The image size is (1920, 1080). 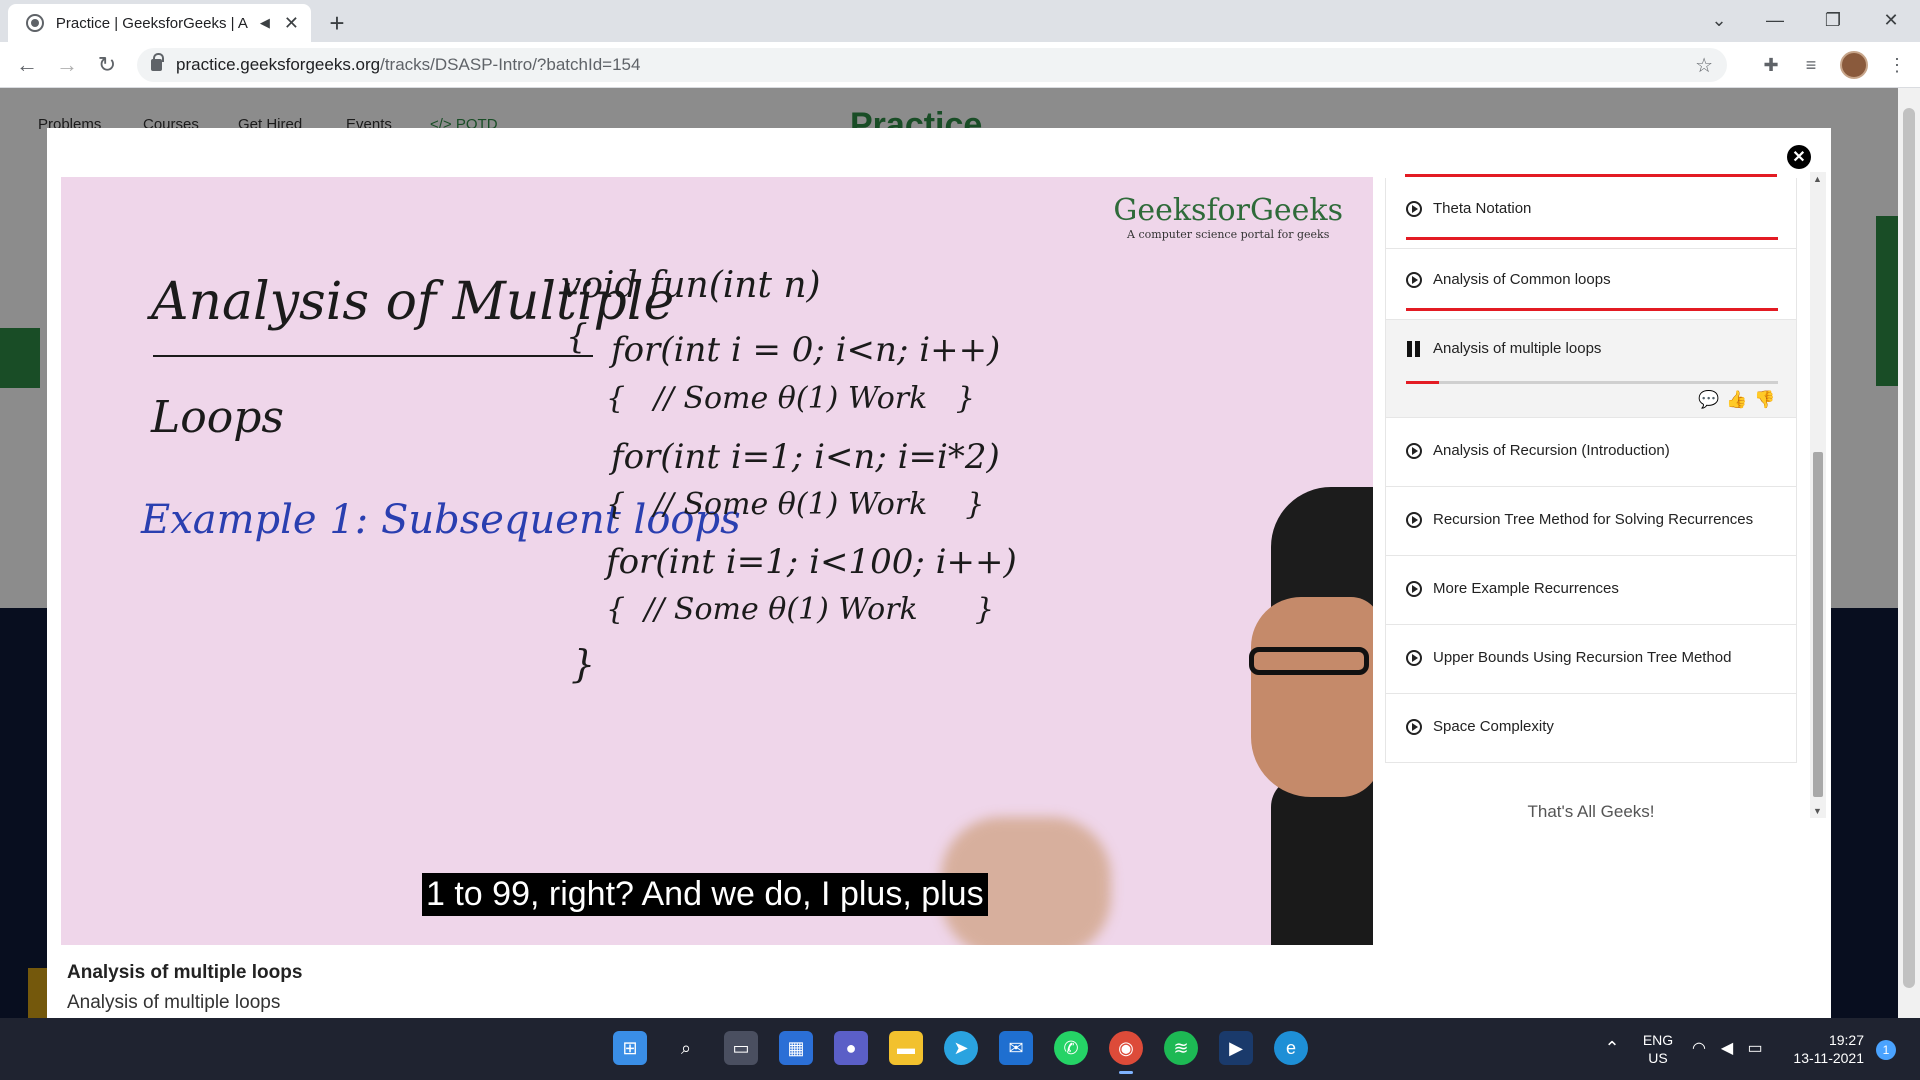 What do you see at coordinates (1181, 1048) in the screenshot?
I see `spotify-icon: ≋` at bounding box center [1181, 1048].